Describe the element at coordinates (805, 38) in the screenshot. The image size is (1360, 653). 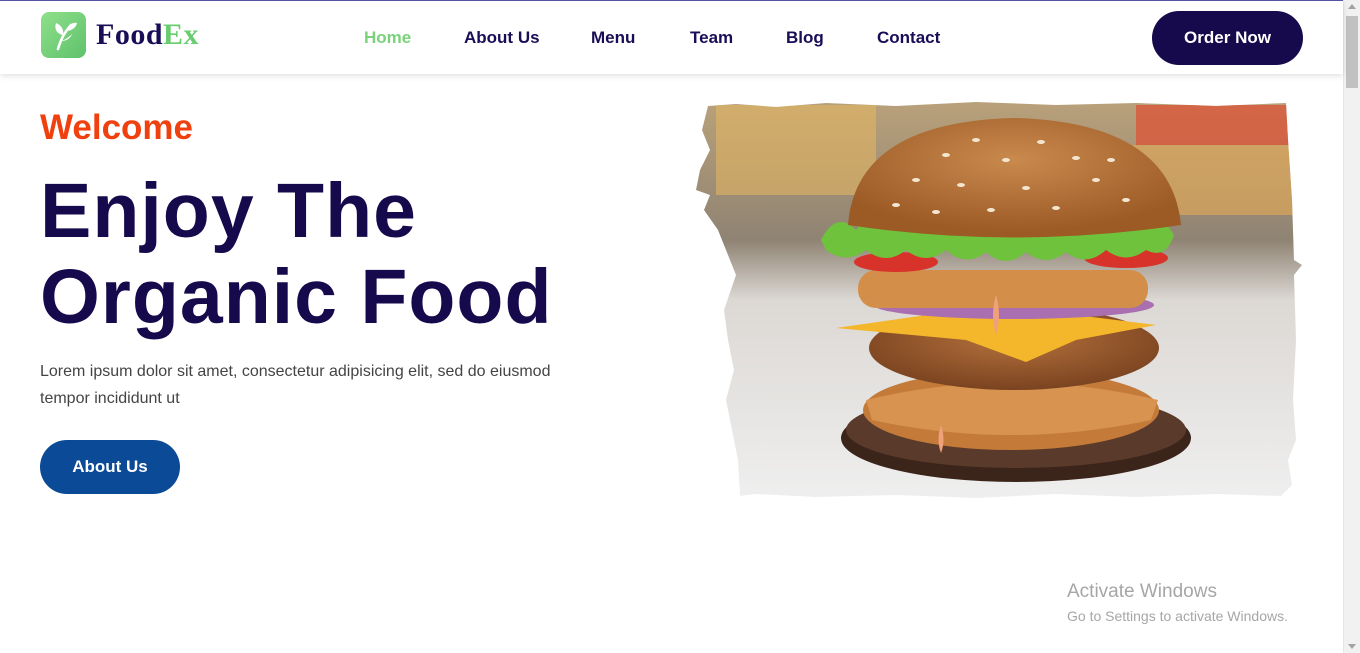
I see `nav-blog: Blog` at that location.